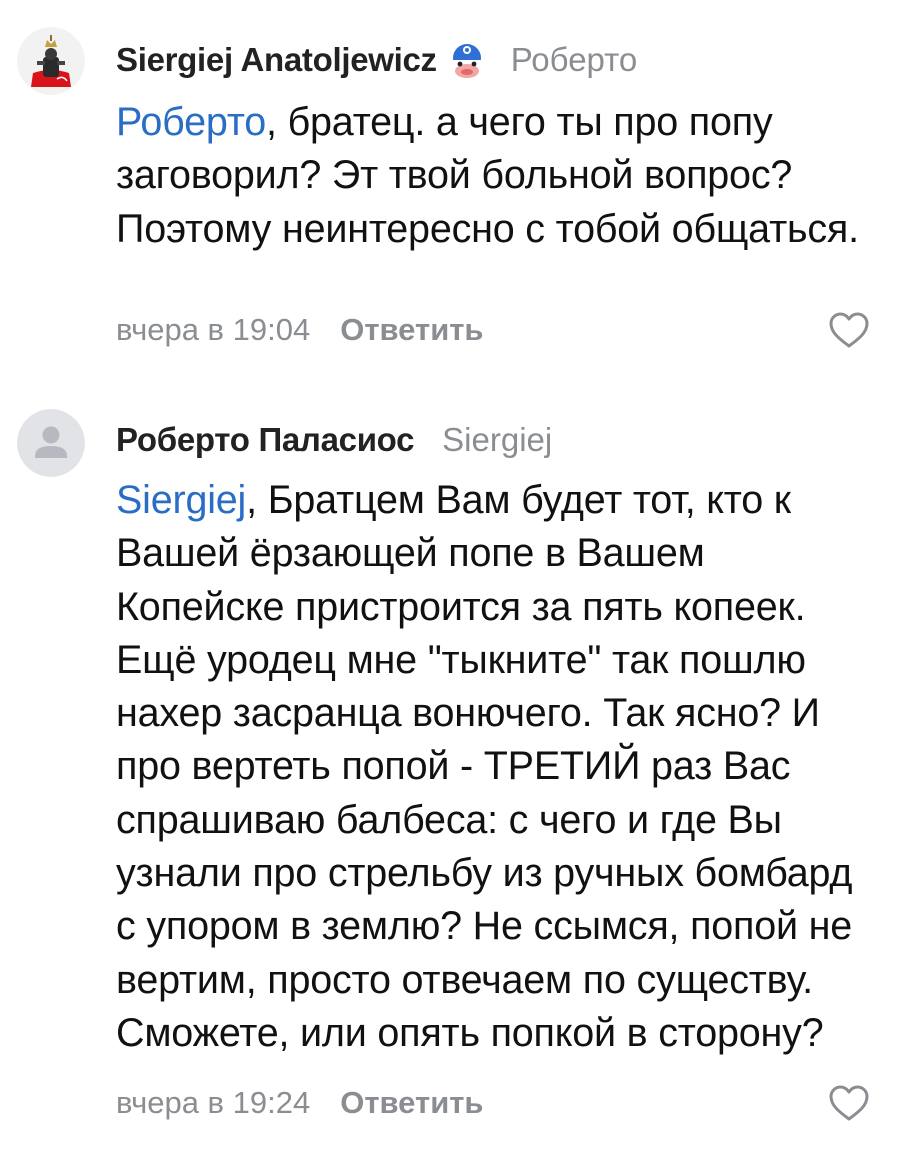  Describe the element at coordinates (213, 329) in the screenshot. I see `timestamp: вчера в 19:04` at that location.